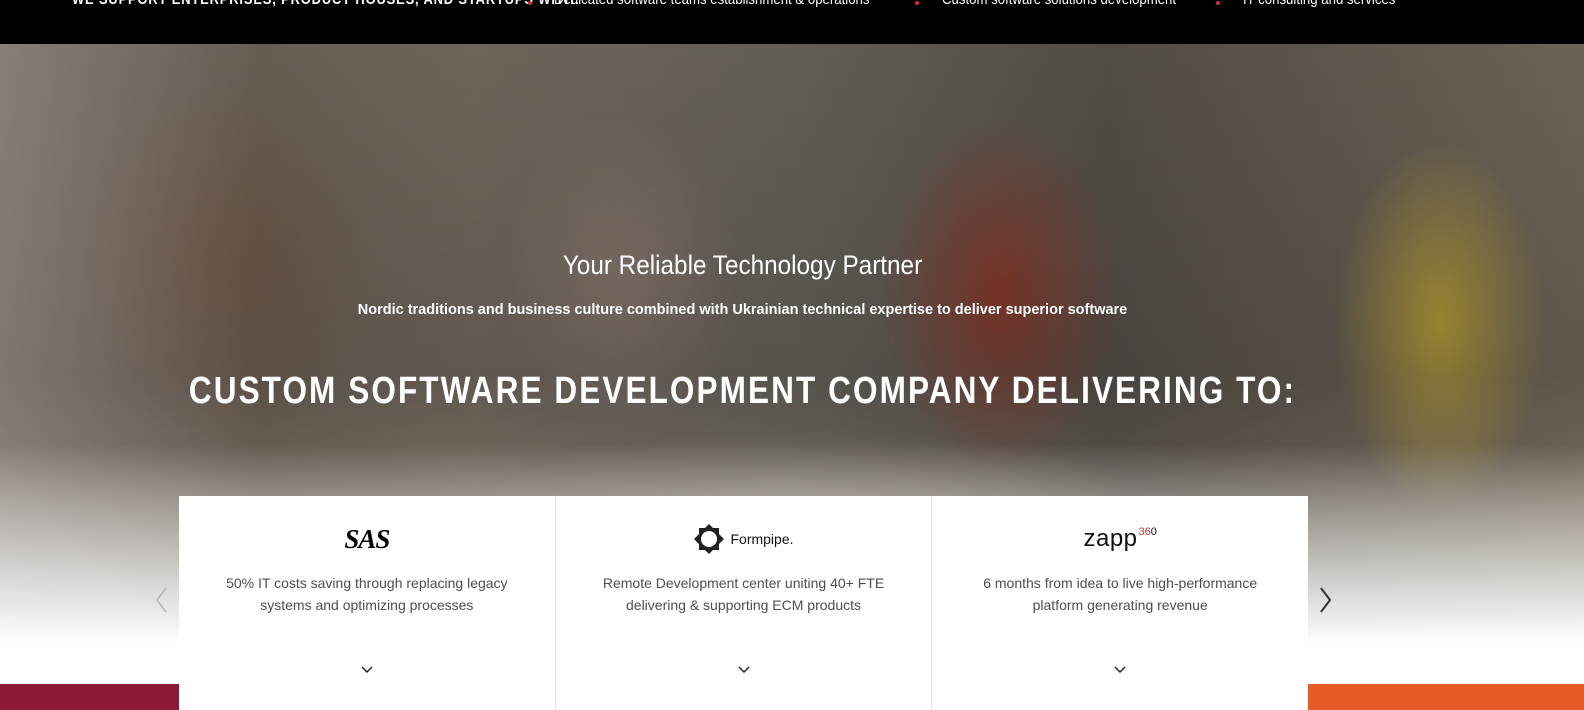  Describe the element at coordinates (744, 539) in the screenshot. I see `formpipe-logo: Formpipe.` at that location.